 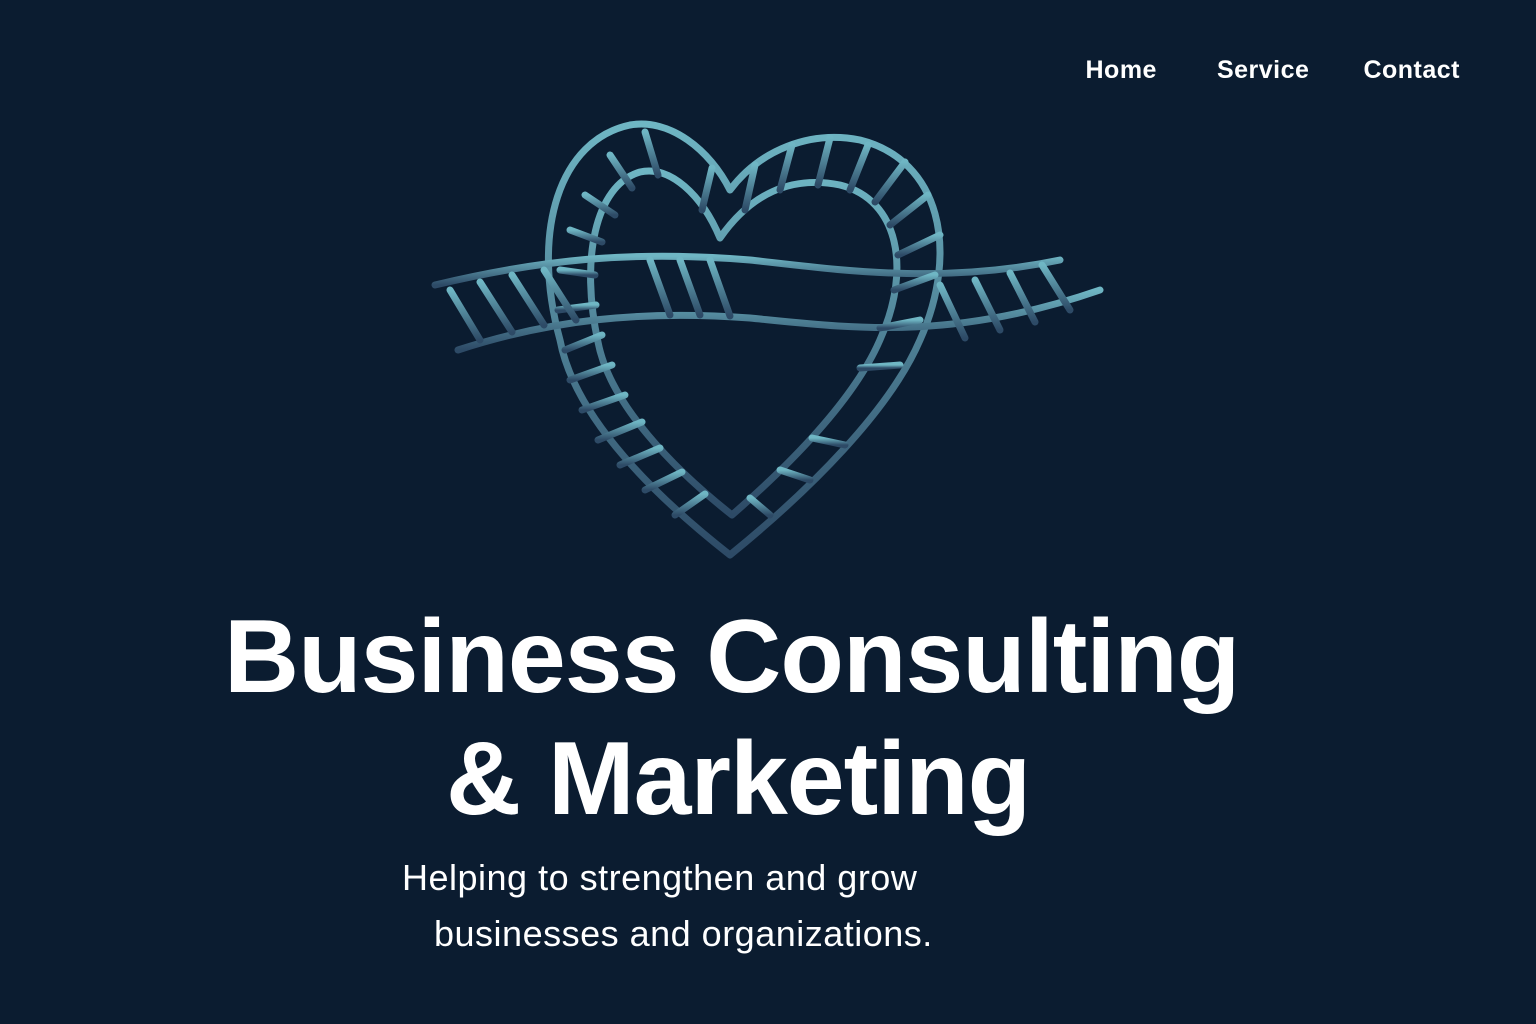 I want to click on hero-title-line-1: Business Consulting, so click(x=732, y=657).